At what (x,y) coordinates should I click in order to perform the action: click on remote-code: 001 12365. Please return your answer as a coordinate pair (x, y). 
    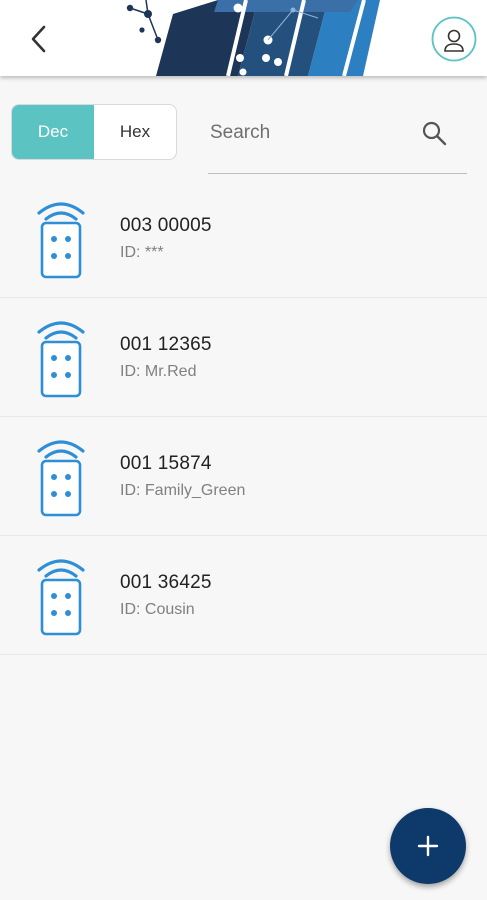
    Looking at the image, I should click on (166, 344).